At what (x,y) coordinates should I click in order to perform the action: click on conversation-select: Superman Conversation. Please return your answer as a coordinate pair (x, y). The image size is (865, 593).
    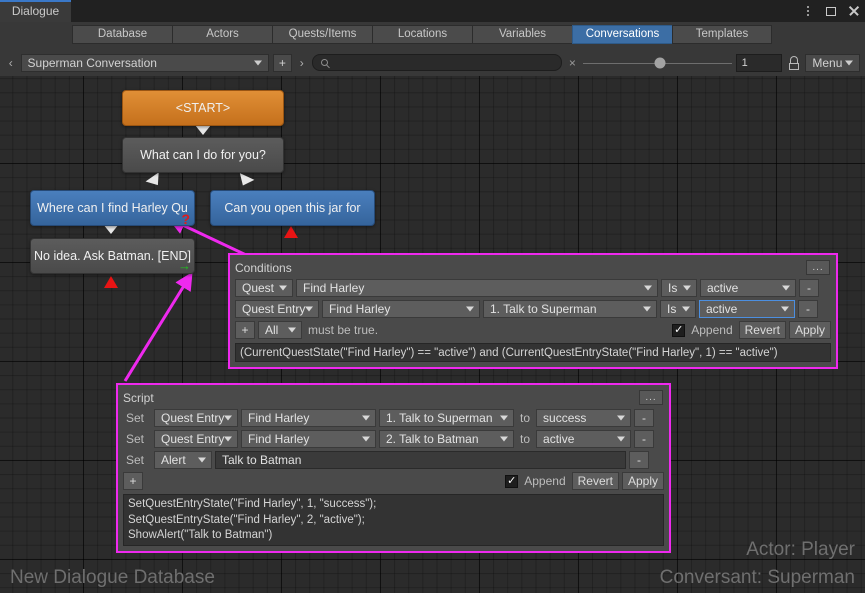
    Looking at the image, I should click on (144, 62).